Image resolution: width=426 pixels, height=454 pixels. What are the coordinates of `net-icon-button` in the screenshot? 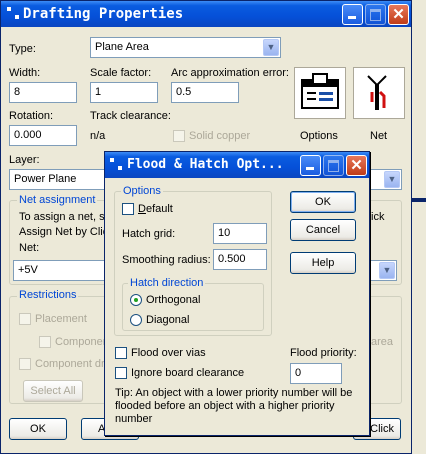 It's located at (379, 93).